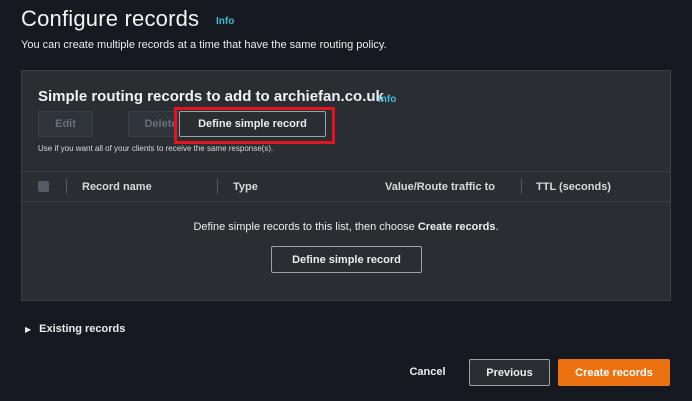 Image resolution: width=692 pixels, height=401 pixels. What do you see at coordinates (28, 329) in the screenshot?
I see `caret-right-icon: ▶` at bounding box center [28, 329].